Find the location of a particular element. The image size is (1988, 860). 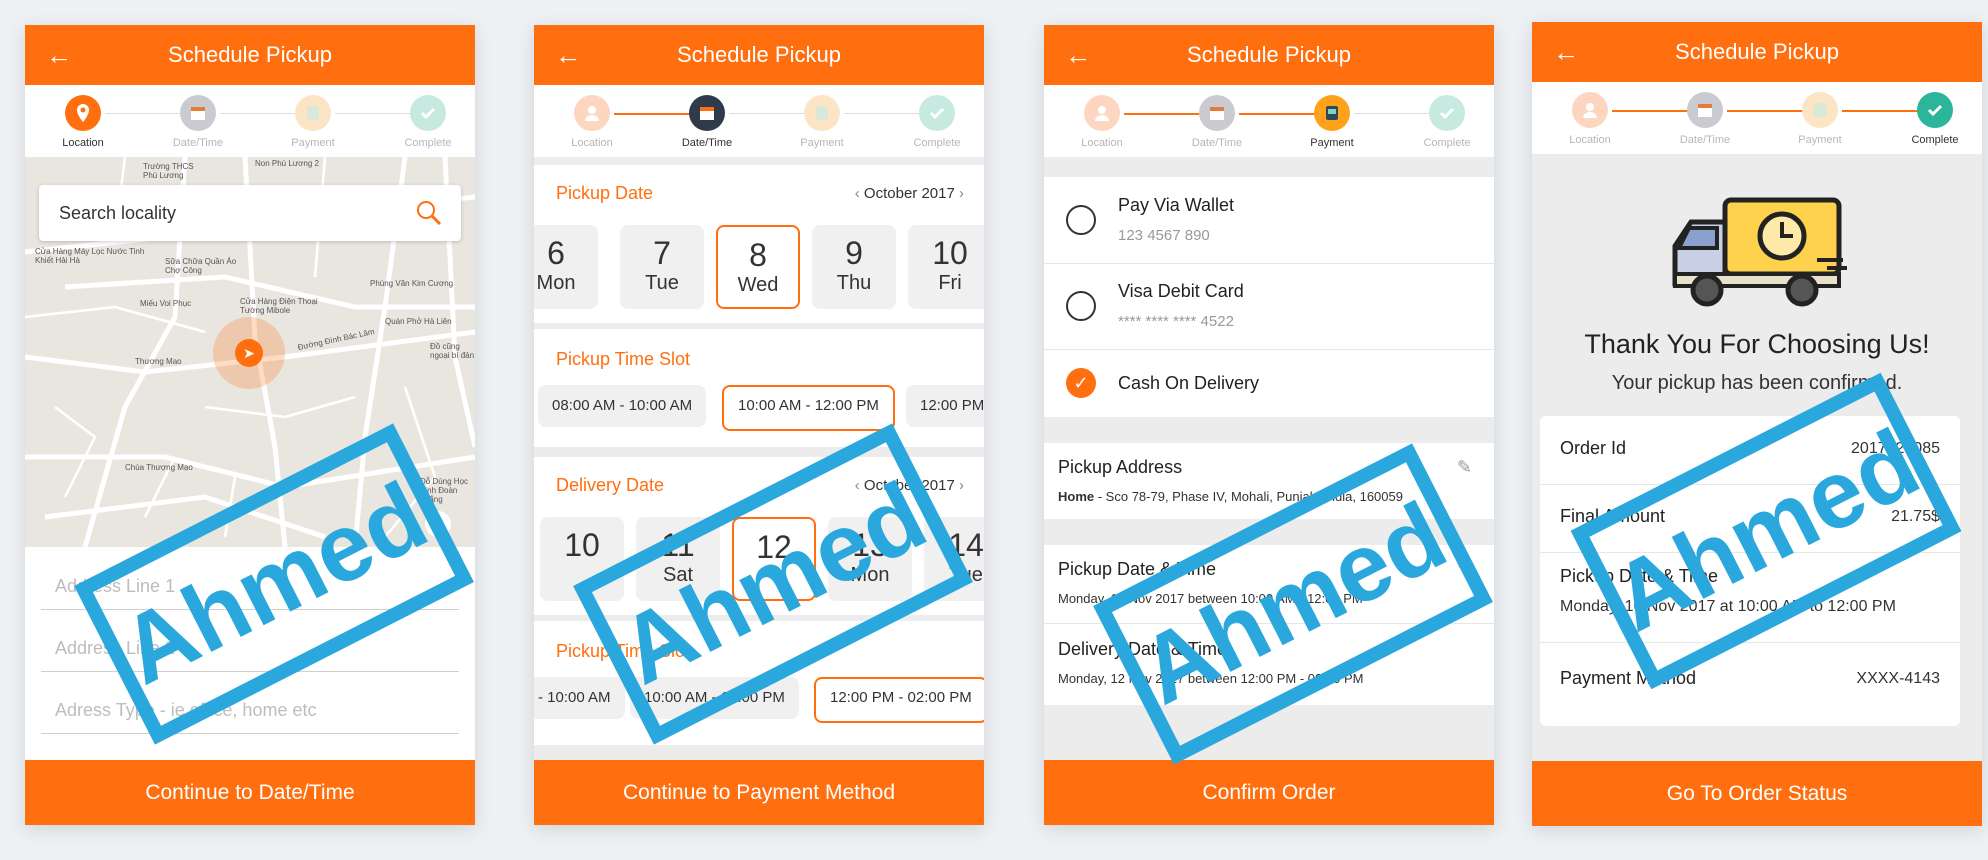

time-slot-selected: 10:00 AM - 12:00 PM is located at coordinates (808, 408).